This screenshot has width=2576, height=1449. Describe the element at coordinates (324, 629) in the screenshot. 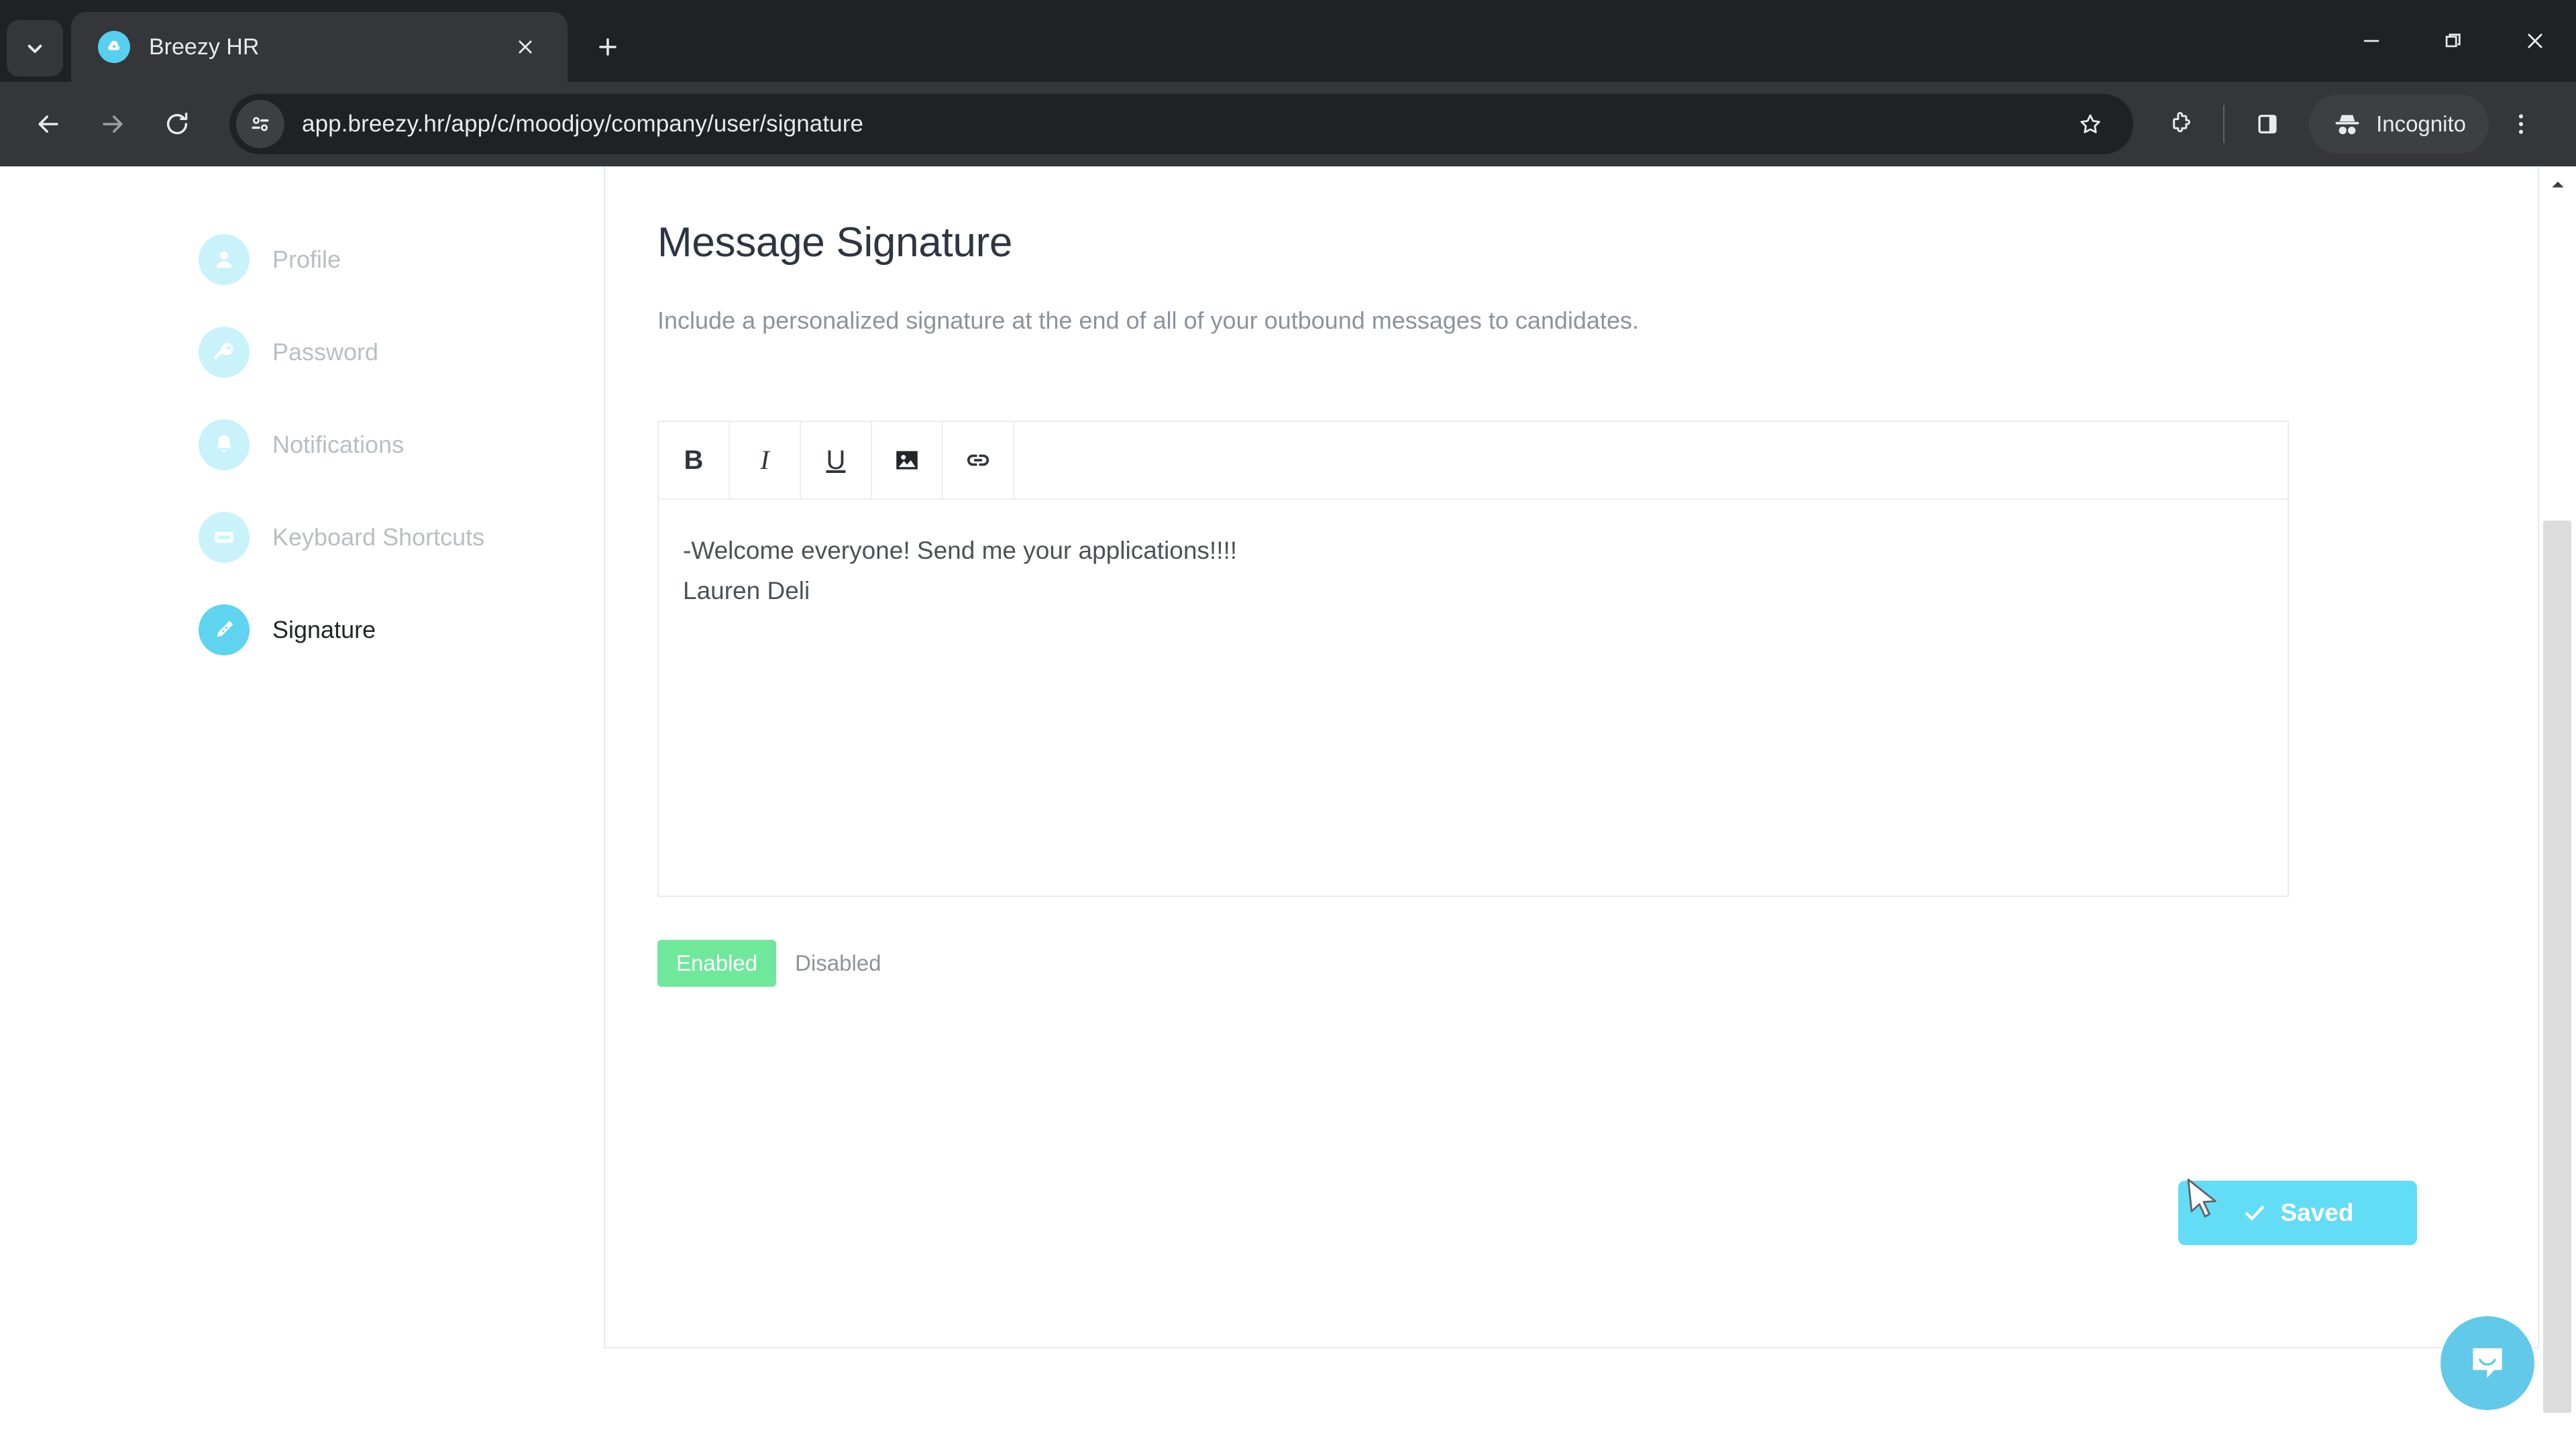

I see `sidebar-item-label: Signature` at that location.